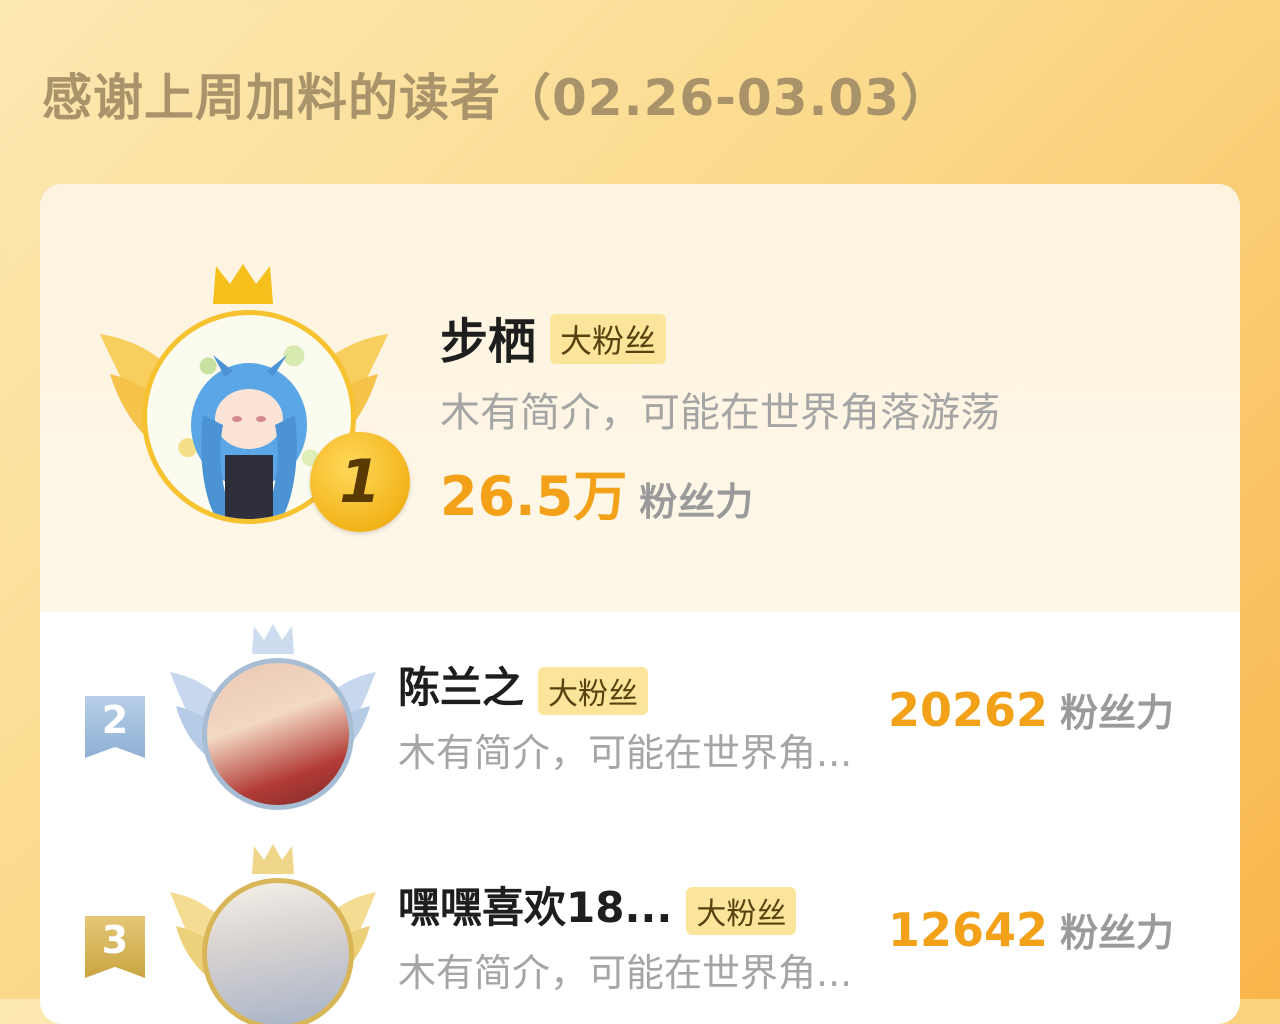  What do you see at coordinates (115, 947) in the screenshot?
I see `rank-flag: 3` at bounding box center [115, 947].